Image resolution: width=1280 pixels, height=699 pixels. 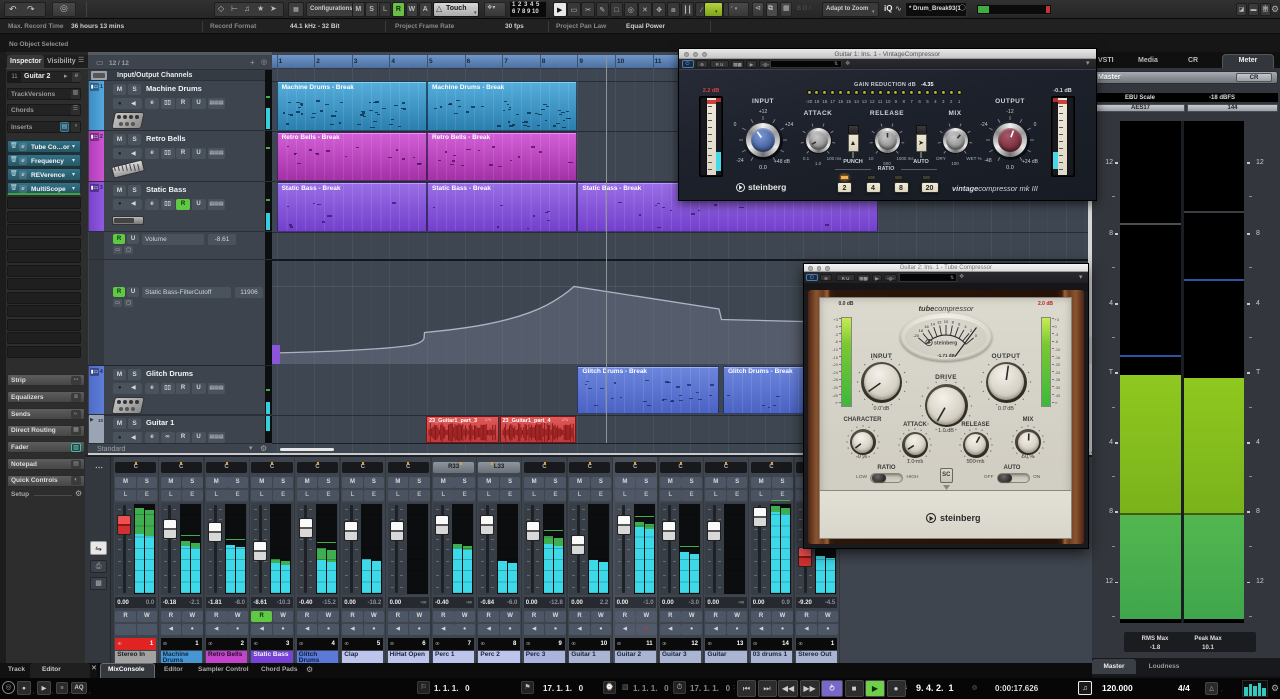 I want to click on svg-text: 12, so click(x=939, y=321).